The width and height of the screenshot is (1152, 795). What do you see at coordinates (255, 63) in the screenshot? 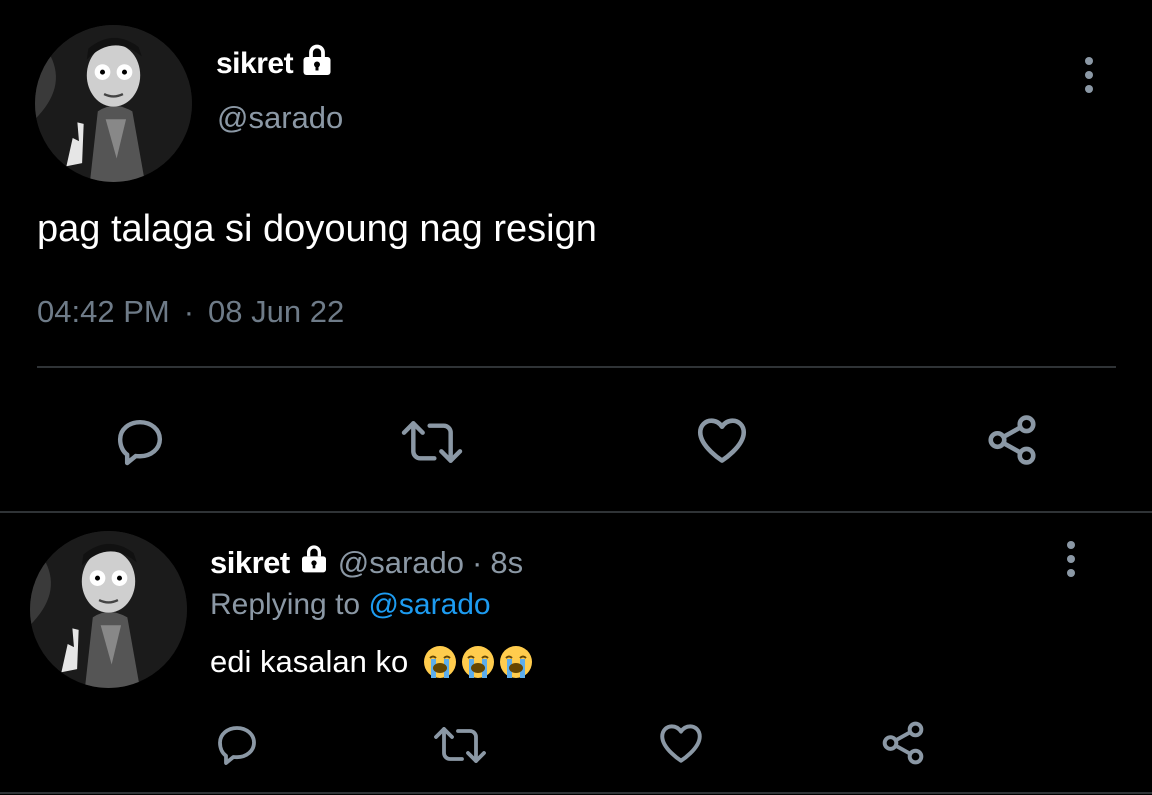
I see `display-name-text: sikret` at bounding box center [255, 63].